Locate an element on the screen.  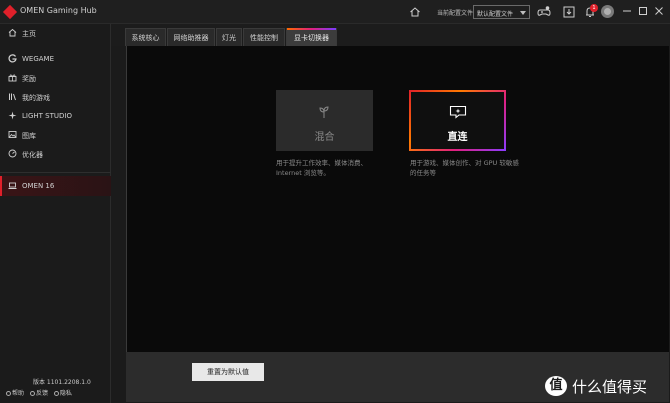
sidebar-item-label: 我的游戏 is located at coordinates (36, 98).